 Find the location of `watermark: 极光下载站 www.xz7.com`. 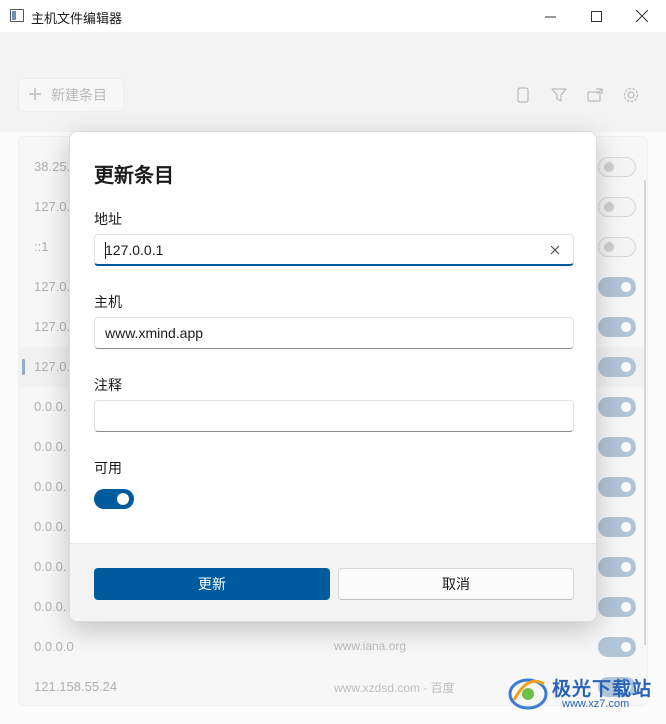

watermark: 极光下载站 www.xz7.com is located at coordinates (584, 693).